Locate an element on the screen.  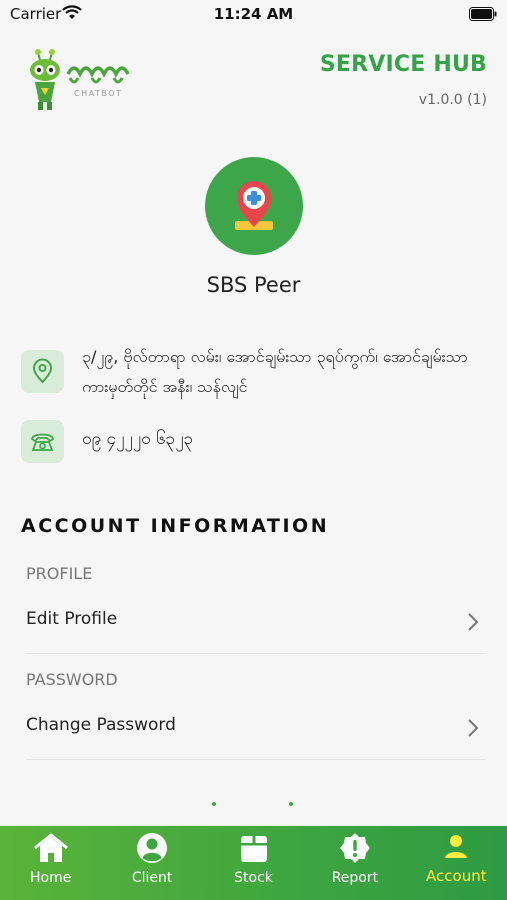
location-pin-icon is located at coordinates (254, 205).